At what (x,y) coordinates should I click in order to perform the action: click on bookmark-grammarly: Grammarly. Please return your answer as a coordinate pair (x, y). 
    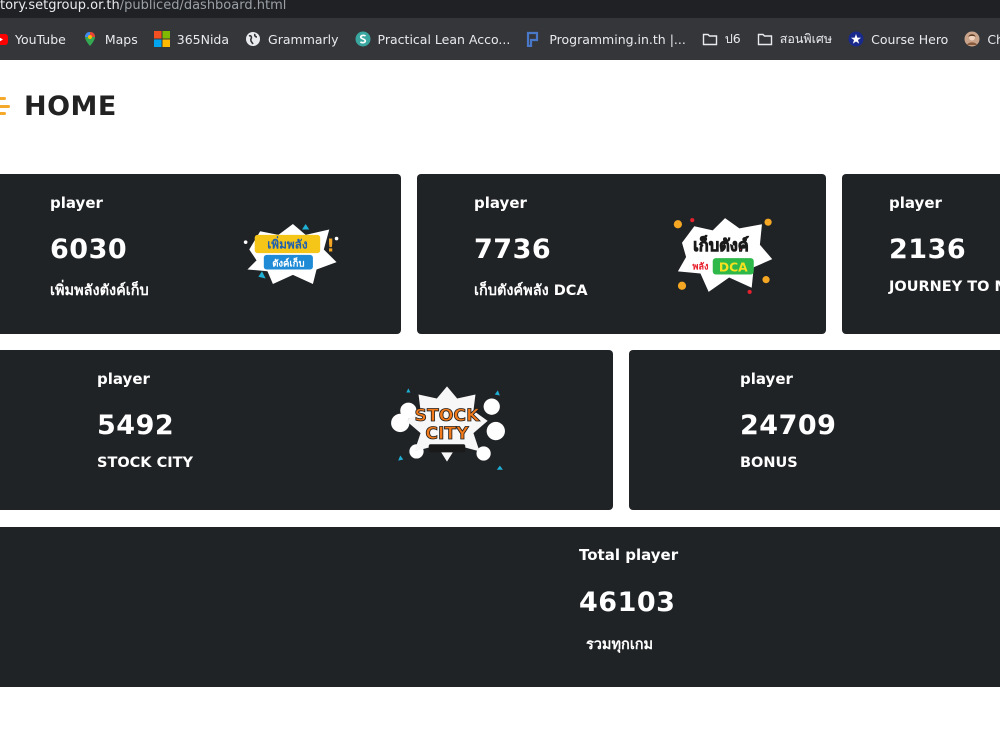
    Looking at the image, I should click on (292, 39).